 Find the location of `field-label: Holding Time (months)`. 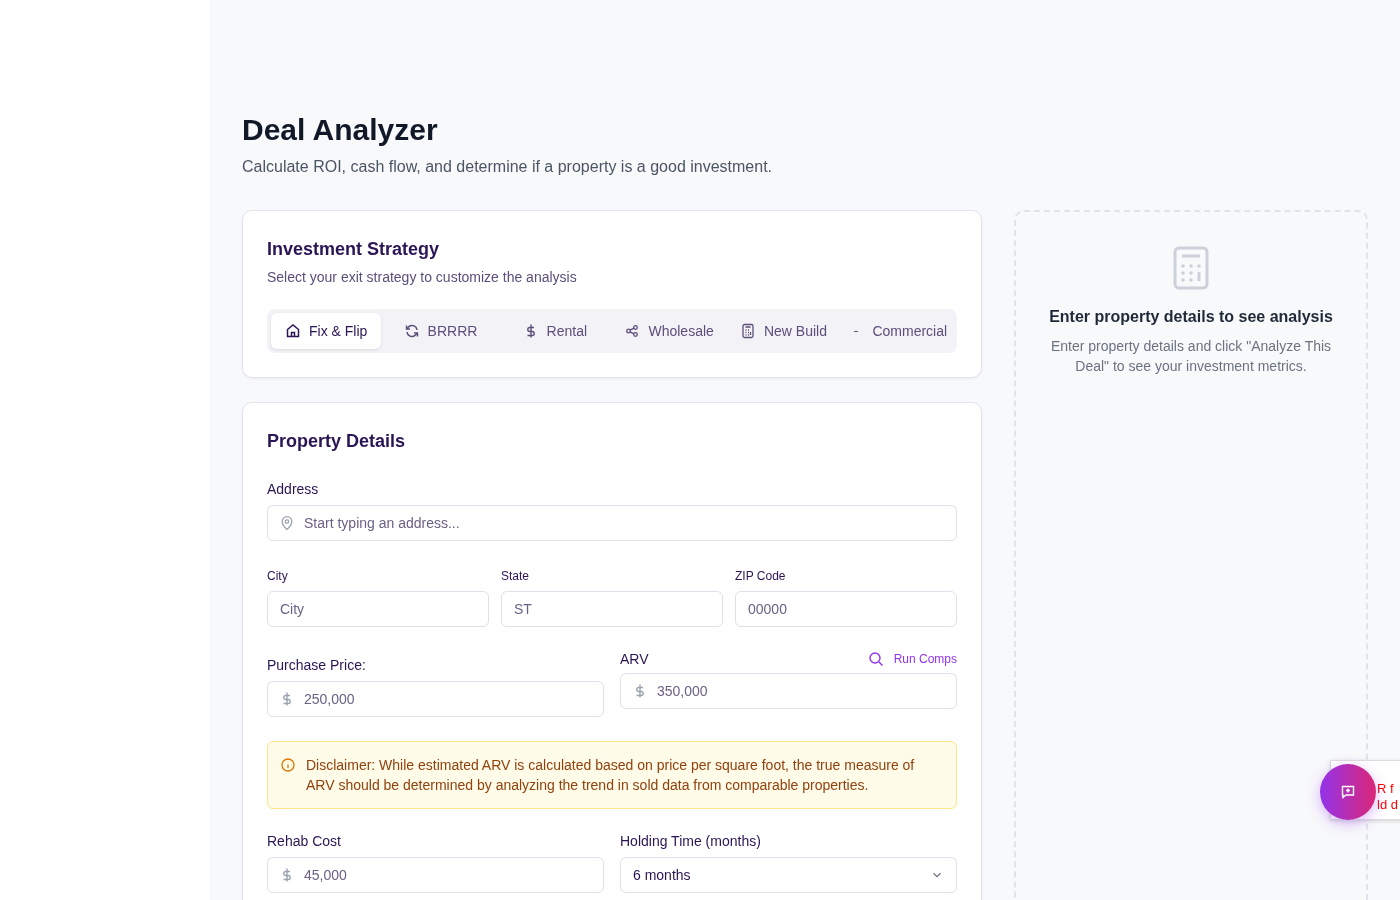

field-label: Holding Time (months) is located at coordinates (691, 841).